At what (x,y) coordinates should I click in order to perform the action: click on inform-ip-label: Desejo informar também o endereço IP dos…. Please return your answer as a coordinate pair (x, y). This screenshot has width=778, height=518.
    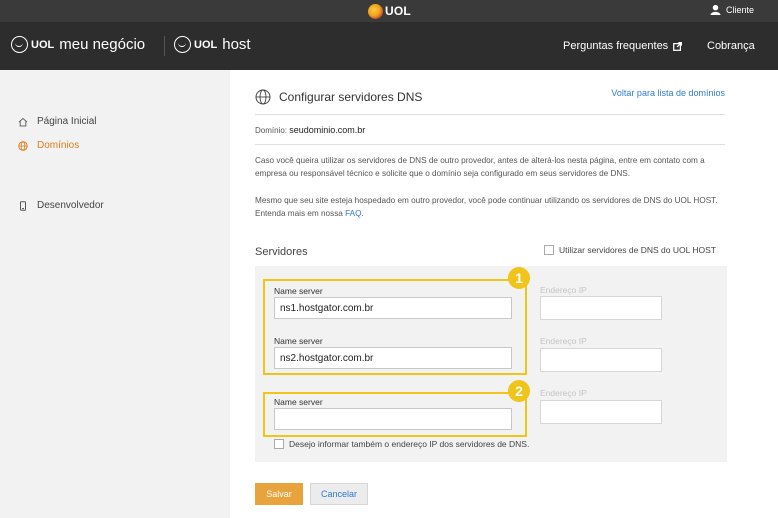
    Looking at the image, I should click on (409, 444).